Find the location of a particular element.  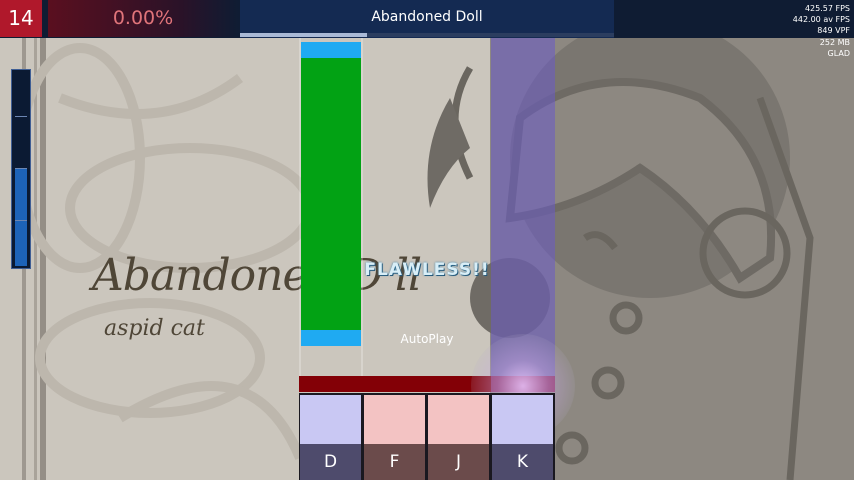

accuracy-display: 0.00% is located at coordinates (143, 18).